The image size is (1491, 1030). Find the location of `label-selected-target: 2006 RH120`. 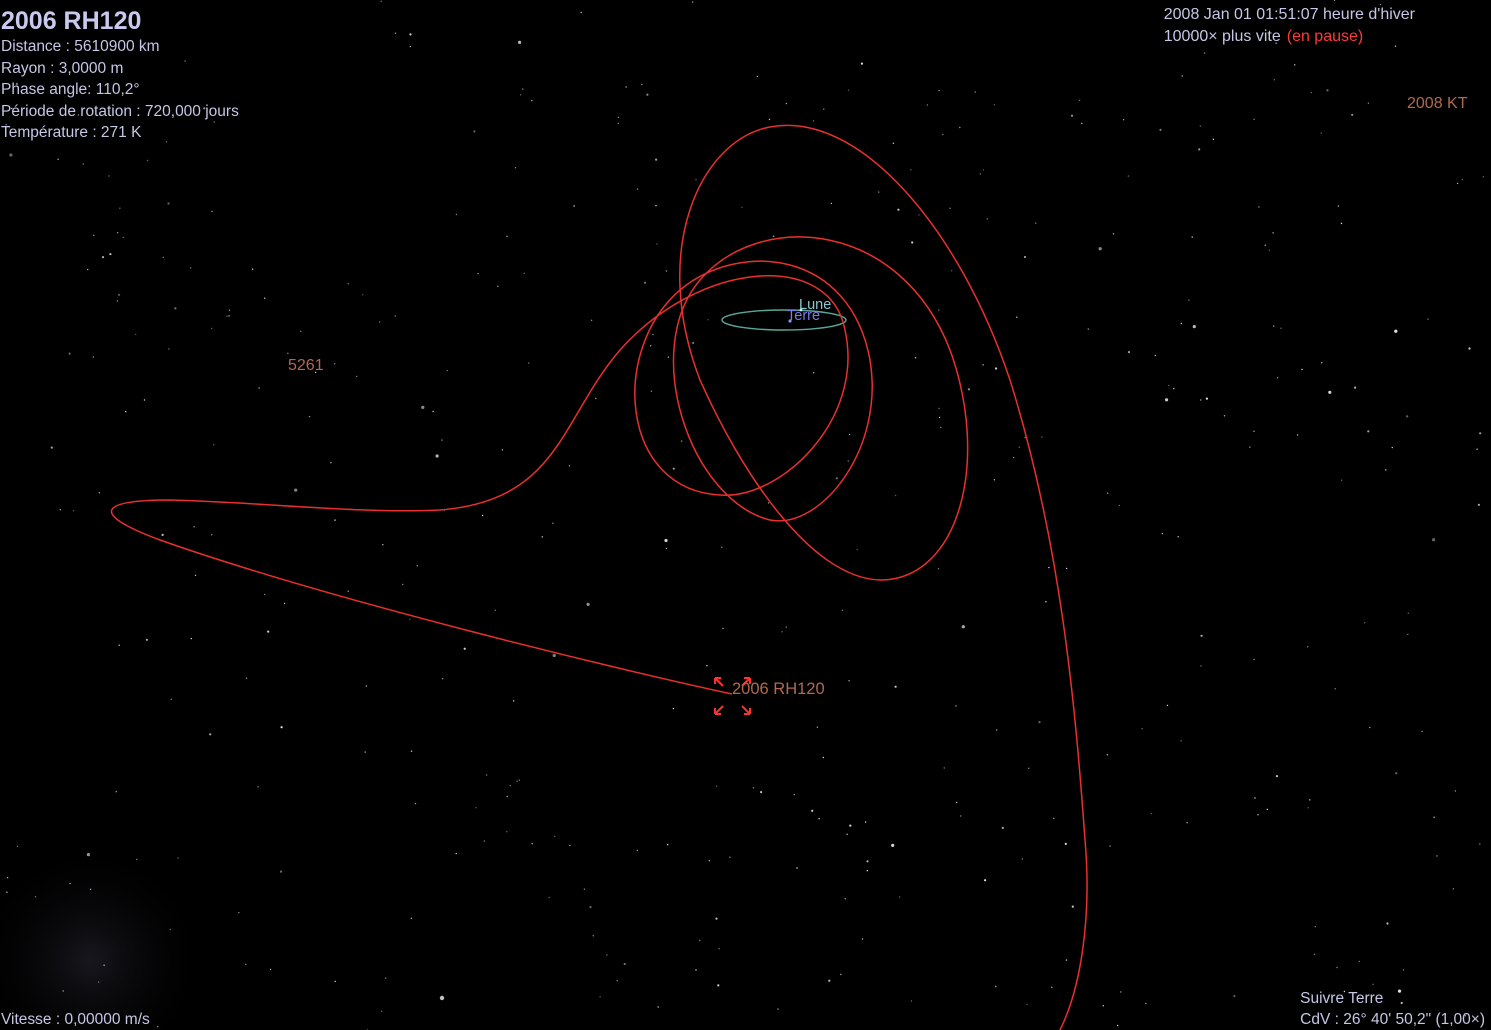

label-selected-target: 2006 RH120 is located at coordinates (778, 689).